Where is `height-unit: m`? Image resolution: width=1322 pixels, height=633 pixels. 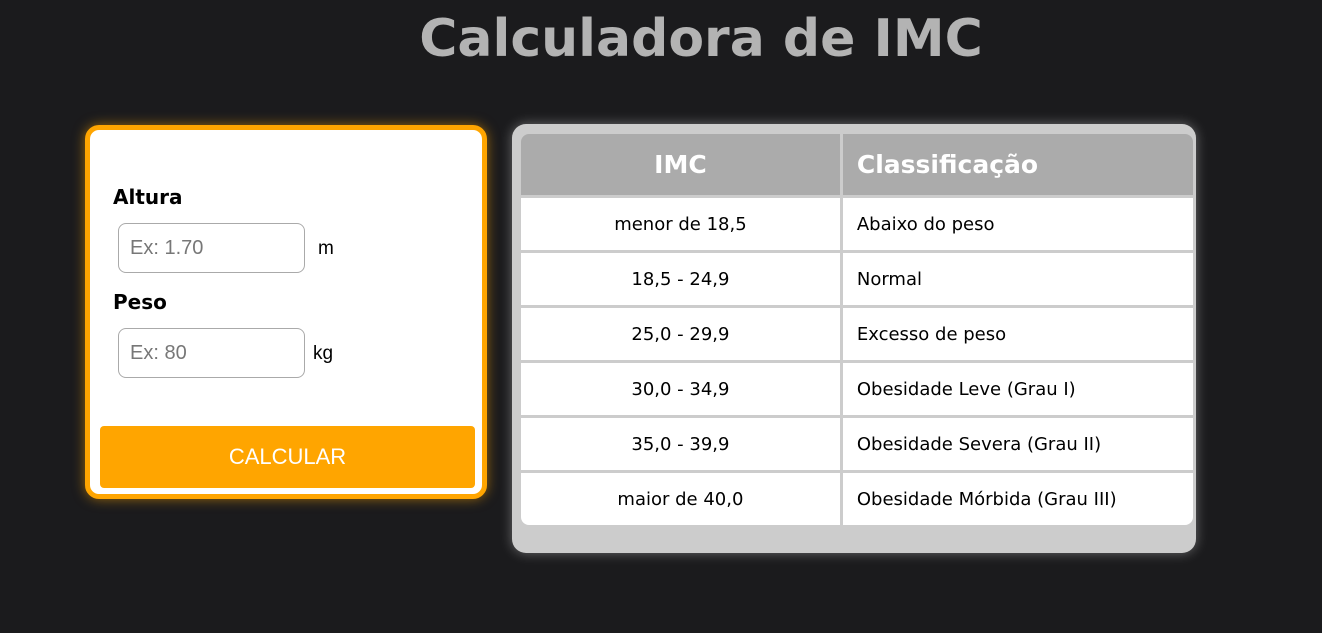 height-unit: m is located at coordinates (326, 248).